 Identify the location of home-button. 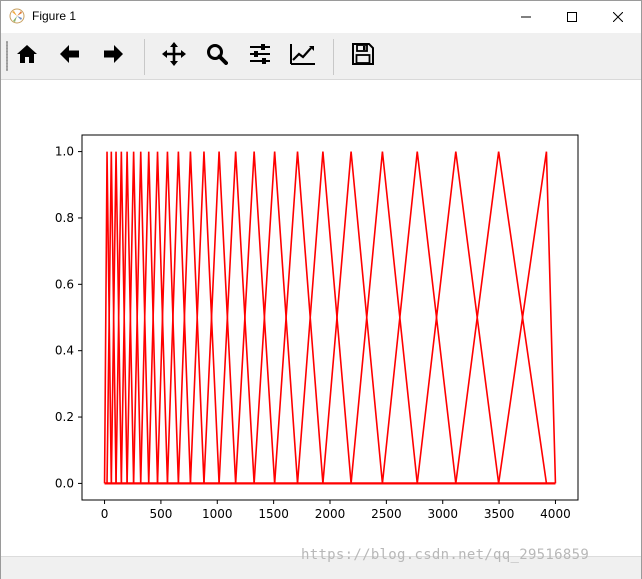
(27, 56).